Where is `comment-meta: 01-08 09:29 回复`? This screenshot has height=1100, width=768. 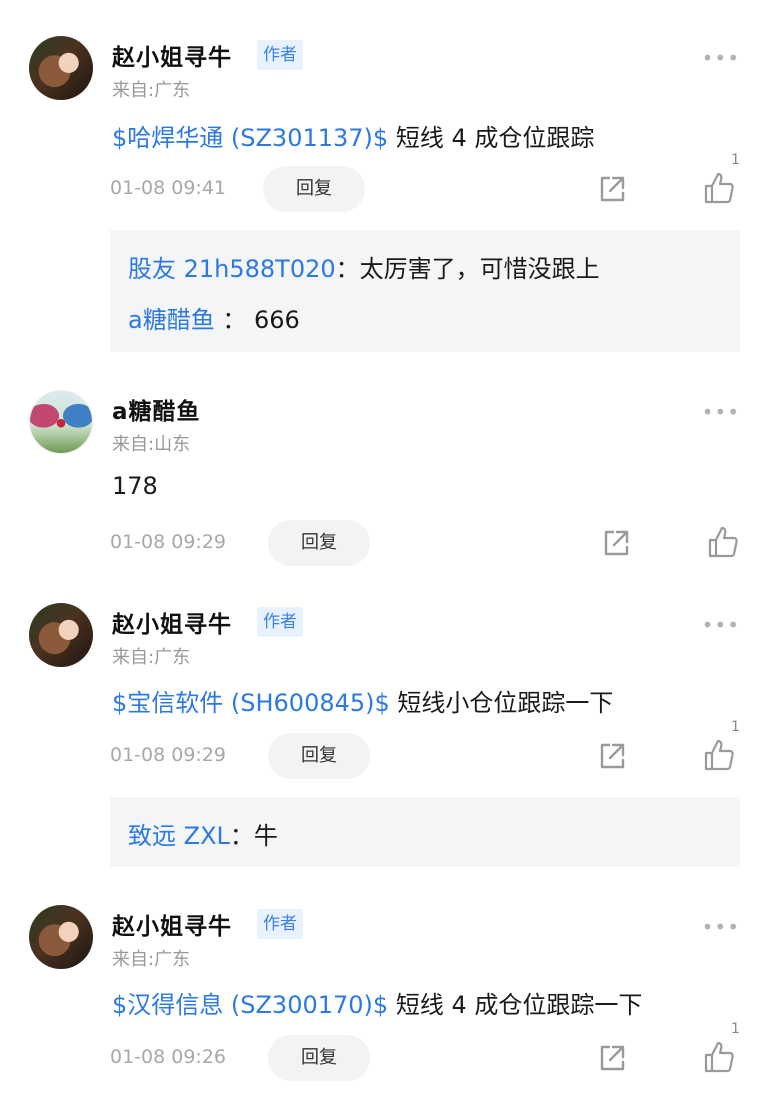 comment-meta: 01-08 09:29 回复 is located at coordinates (384, 543).